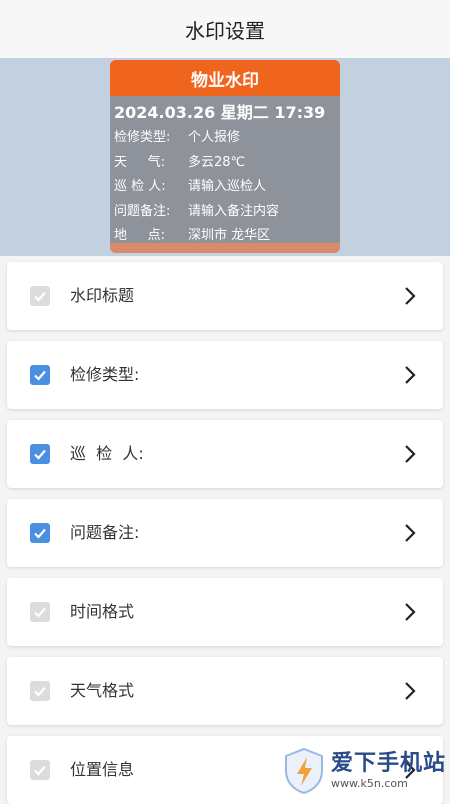 The height and width of the screenshot is (804, 450). What do you see at coordinates (225, 78) in the screenshot?
I see `watermark-card-title: 物业水印` at bounding box center [225, 78].